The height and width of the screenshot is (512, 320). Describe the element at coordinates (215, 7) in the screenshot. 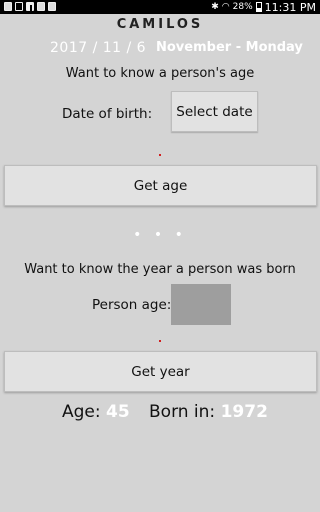

I see `bluetooth-icon: ✱` at that location.